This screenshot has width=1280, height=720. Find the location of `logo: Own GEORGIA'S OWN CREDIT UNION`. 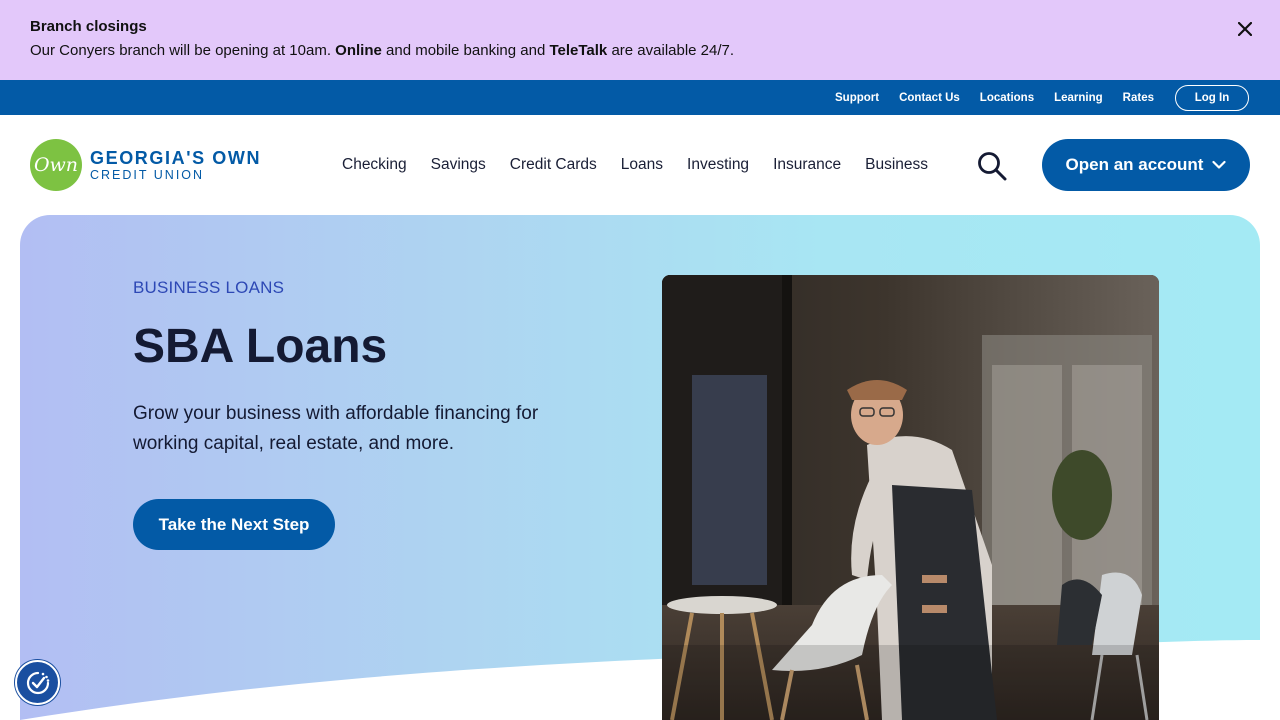

logo: Own GEORGIA'S OWN CREDIT UNION is located at coordinates (145, 165).